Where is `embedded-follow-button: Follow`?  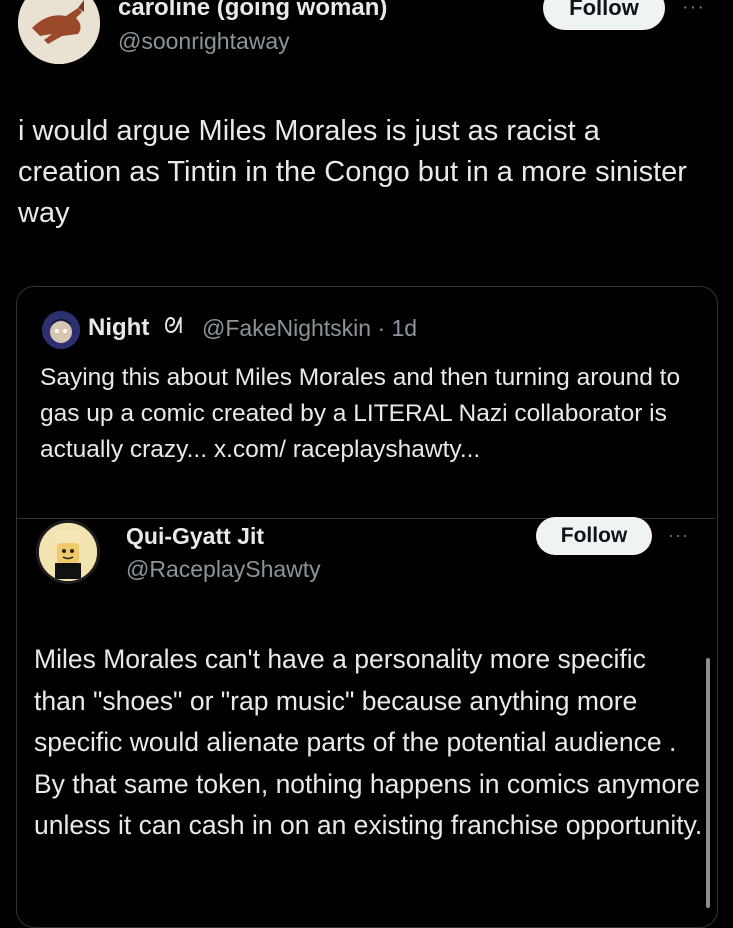
embedded-follow-button: Follow is located at coordinates (594, 536).